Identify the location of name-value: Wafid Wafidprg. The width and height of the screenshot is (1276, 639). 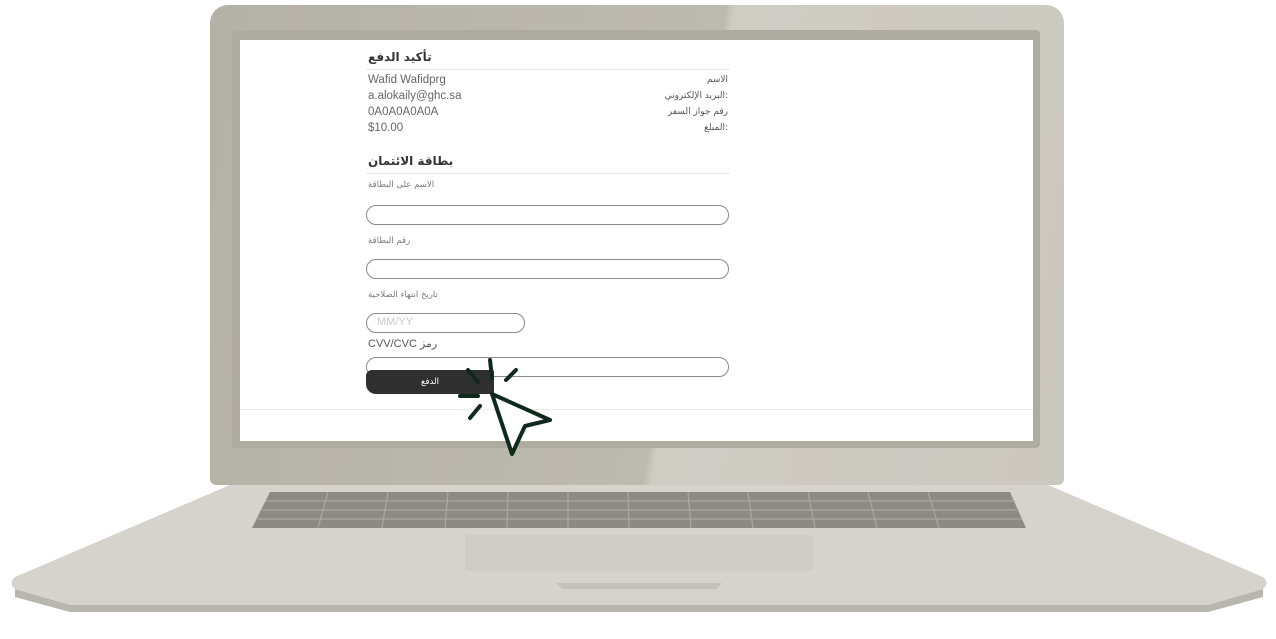
(407, 80).